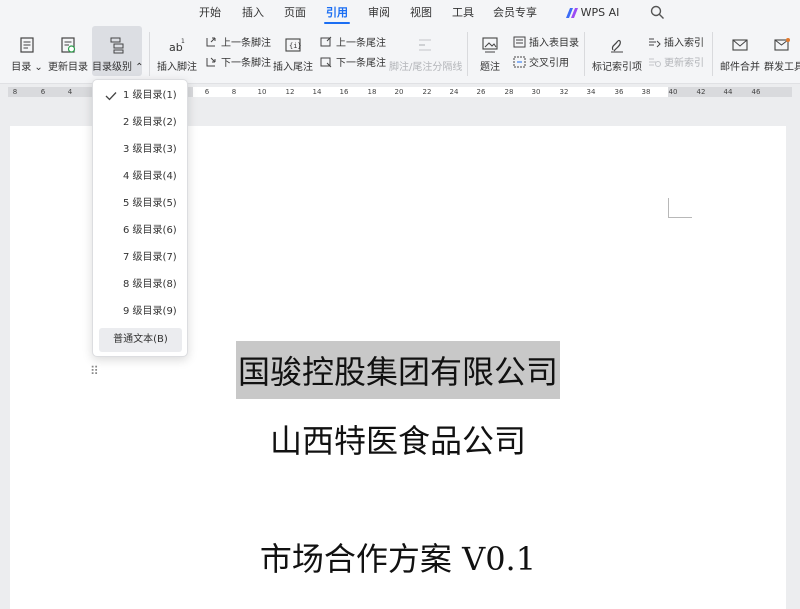 The image size is (800, 609). Describe the element at coordinates (183, 41) in the screenshot. I see `svg-text: 1` at that location.